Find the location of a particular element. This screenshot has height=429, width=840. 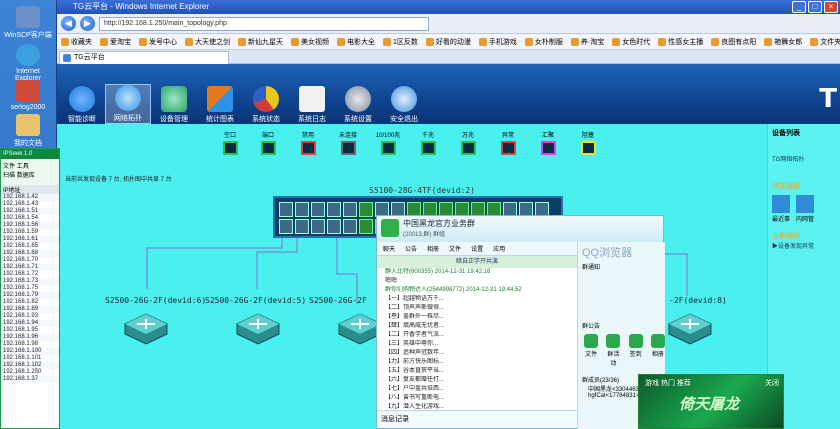

list-item: 192.168.1.68 is located at coordinates (30, 253).